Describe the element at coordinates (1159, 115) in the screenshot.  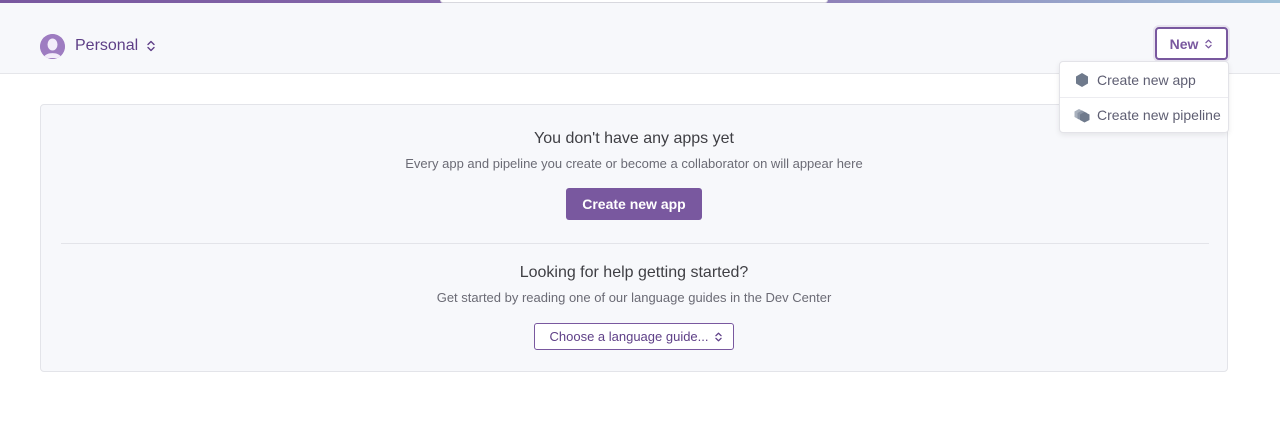
I see `menu-item-label: Create new pipeline` at that location.